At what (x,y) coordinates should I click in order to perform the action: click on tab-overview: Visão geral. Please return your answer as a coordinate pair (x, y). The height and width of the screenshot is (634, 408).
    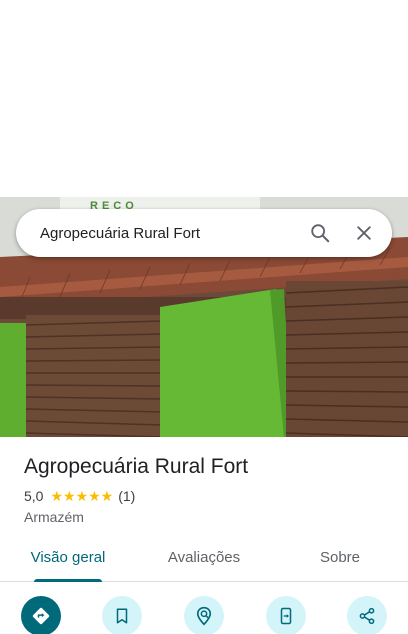
    Looking at the image, I should click on (68, 559).